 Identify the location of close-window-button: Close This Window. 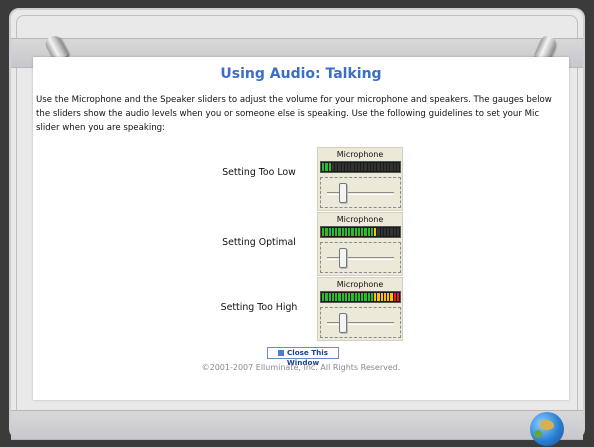
(303, 357).